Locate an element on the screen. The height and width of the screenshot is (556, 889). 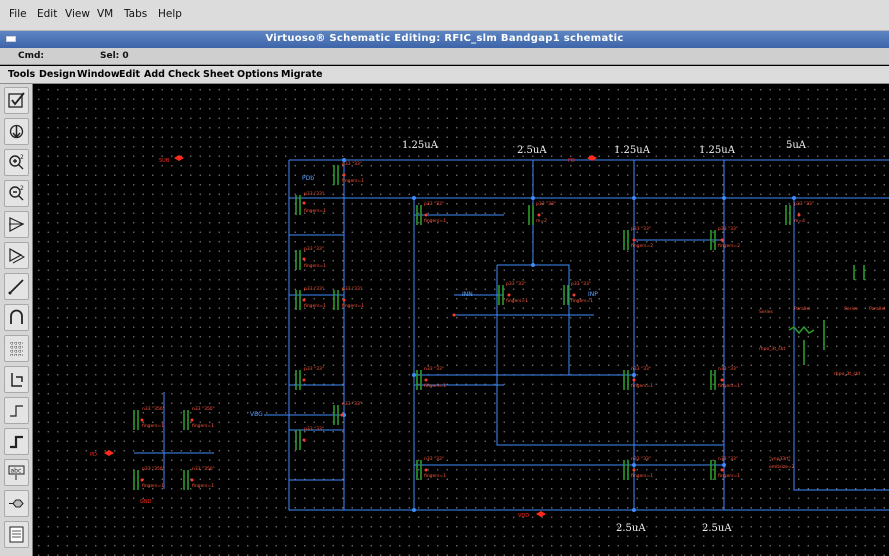
menu-design: Design is located at coordinates (57, 74).